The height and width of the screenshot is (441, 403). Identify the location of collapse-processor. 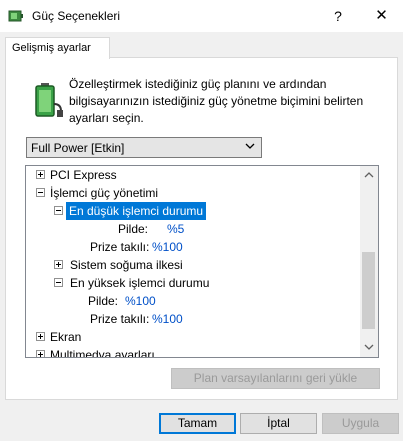
(40, 192).